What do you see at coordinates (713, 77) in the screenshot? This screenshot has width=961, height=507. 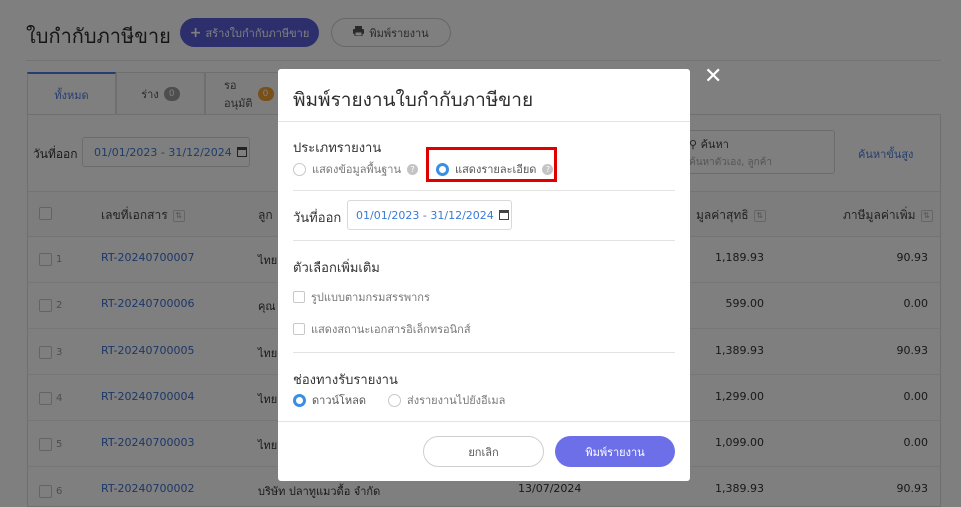 I see `close-icon: ✕` at bounding box center [713, 77].